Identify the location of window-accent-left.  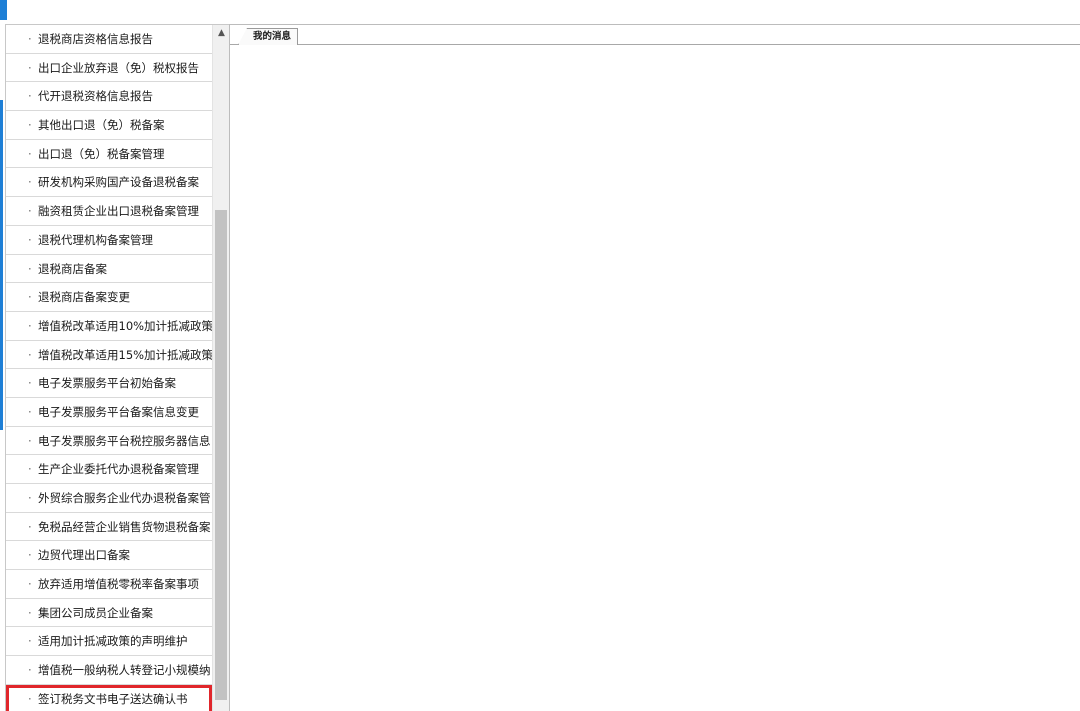
(1, 265).